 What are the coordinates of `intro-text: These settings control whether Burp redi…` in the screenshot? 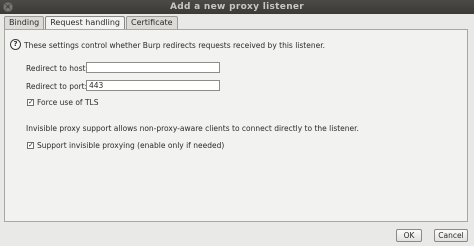 It's located at (174, 45).